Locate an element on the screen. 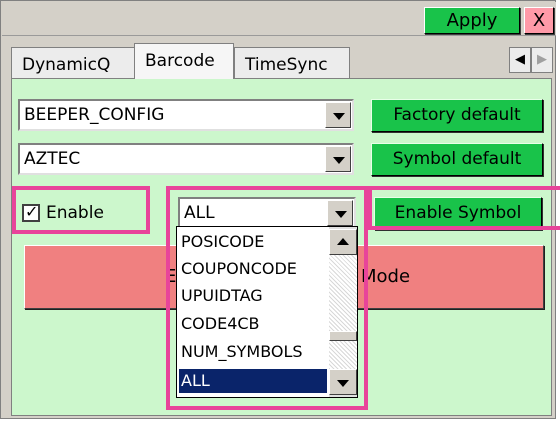  symbol-select: AZTEC is located at coordinates (186, 159).